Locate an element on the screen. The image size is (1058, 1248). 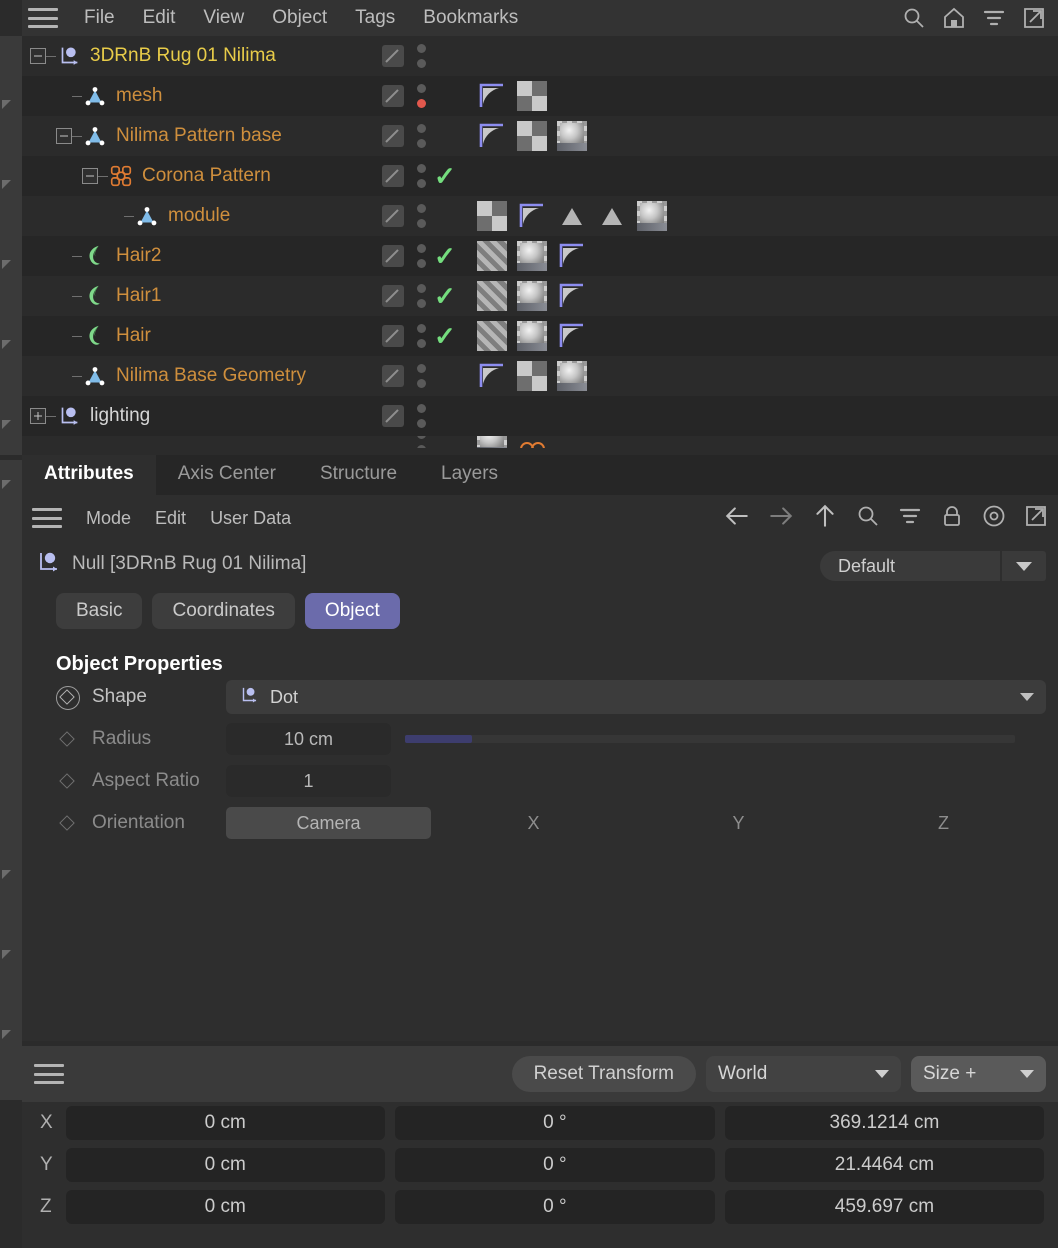
radius-slider is located at coordinates (710, 739).